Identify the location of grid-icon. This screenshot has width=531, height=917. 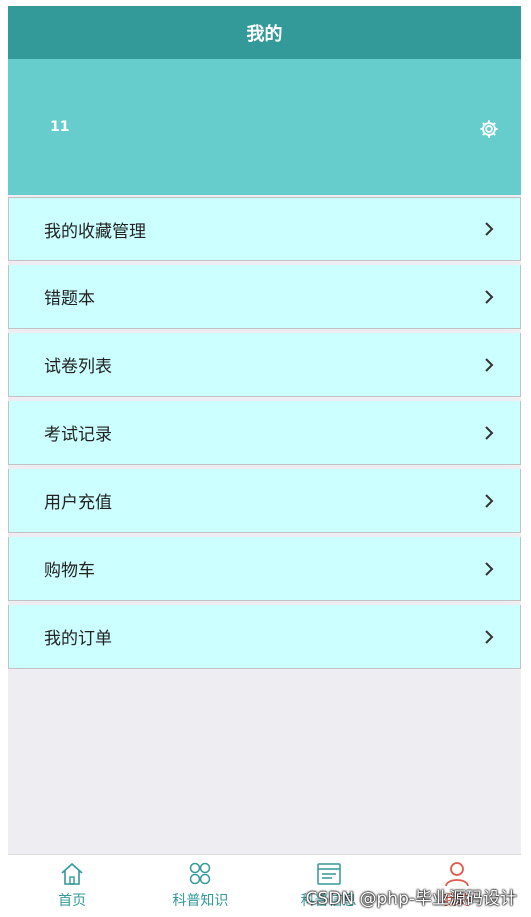
(200, 873).